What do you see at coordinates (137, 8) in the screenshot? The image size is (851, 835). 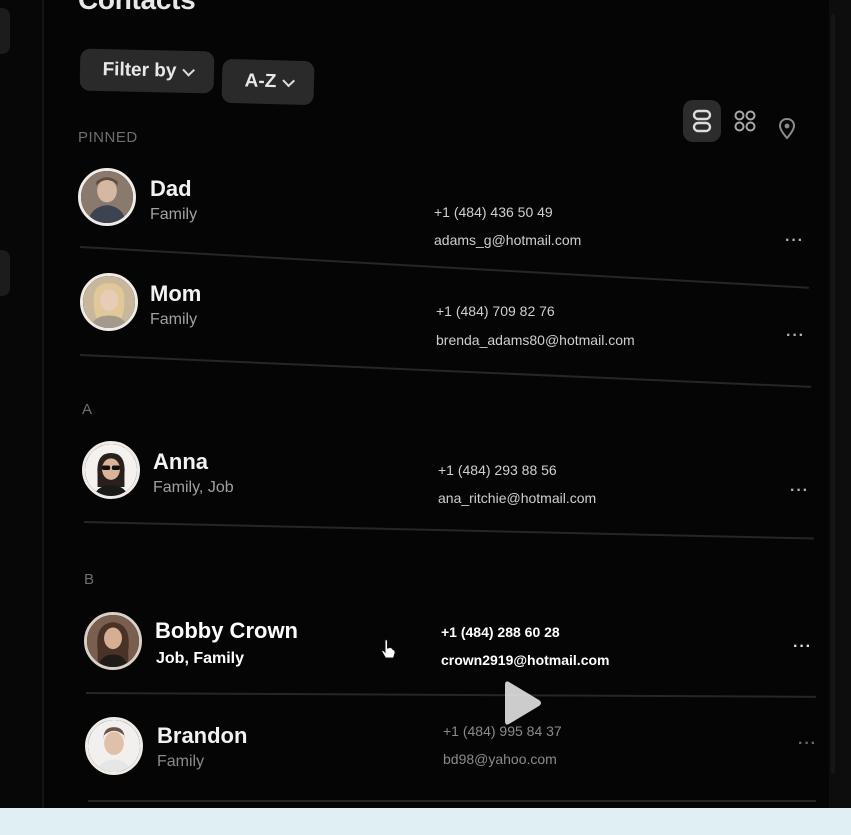 I see `page-title: Contacts` at bounding box center [137, 8].